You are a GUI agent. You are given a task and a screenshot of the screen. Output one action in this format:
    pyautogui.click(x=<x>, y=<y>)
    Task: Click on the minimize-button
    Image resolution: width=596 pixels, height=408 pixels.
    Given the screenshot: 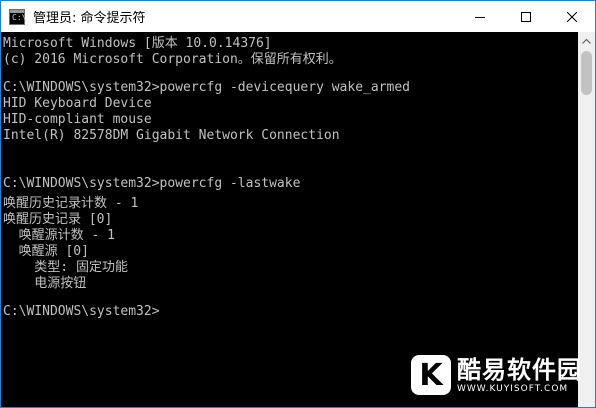 What is the action you would take?
    pyautogui.click(x=480, y=16)
    